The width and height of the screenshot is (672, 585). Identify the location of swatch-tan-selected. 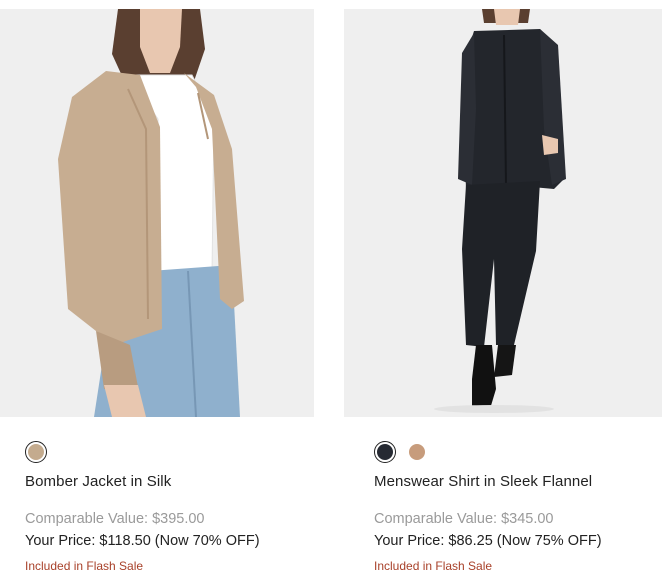
(36, 452).